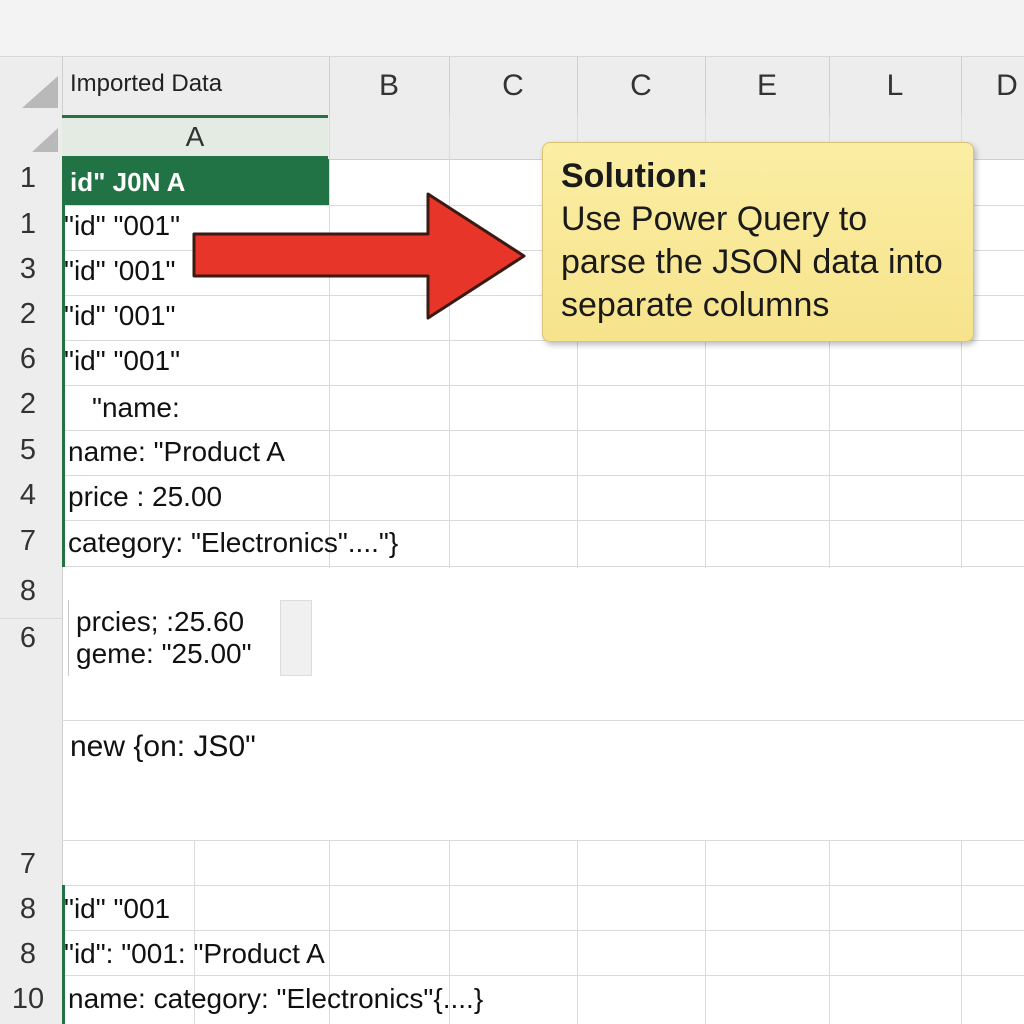 The width and height of the screenshot is (1024, 1024). I want to click on column-header-d: D, so click(993, 86).